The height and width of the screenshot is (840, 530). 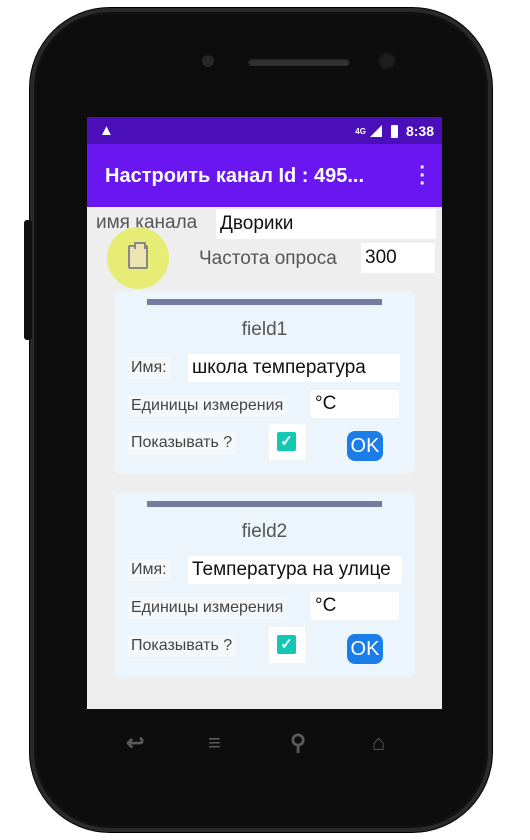 I want to click on clipboard-icon, so click(x=138, y=255).